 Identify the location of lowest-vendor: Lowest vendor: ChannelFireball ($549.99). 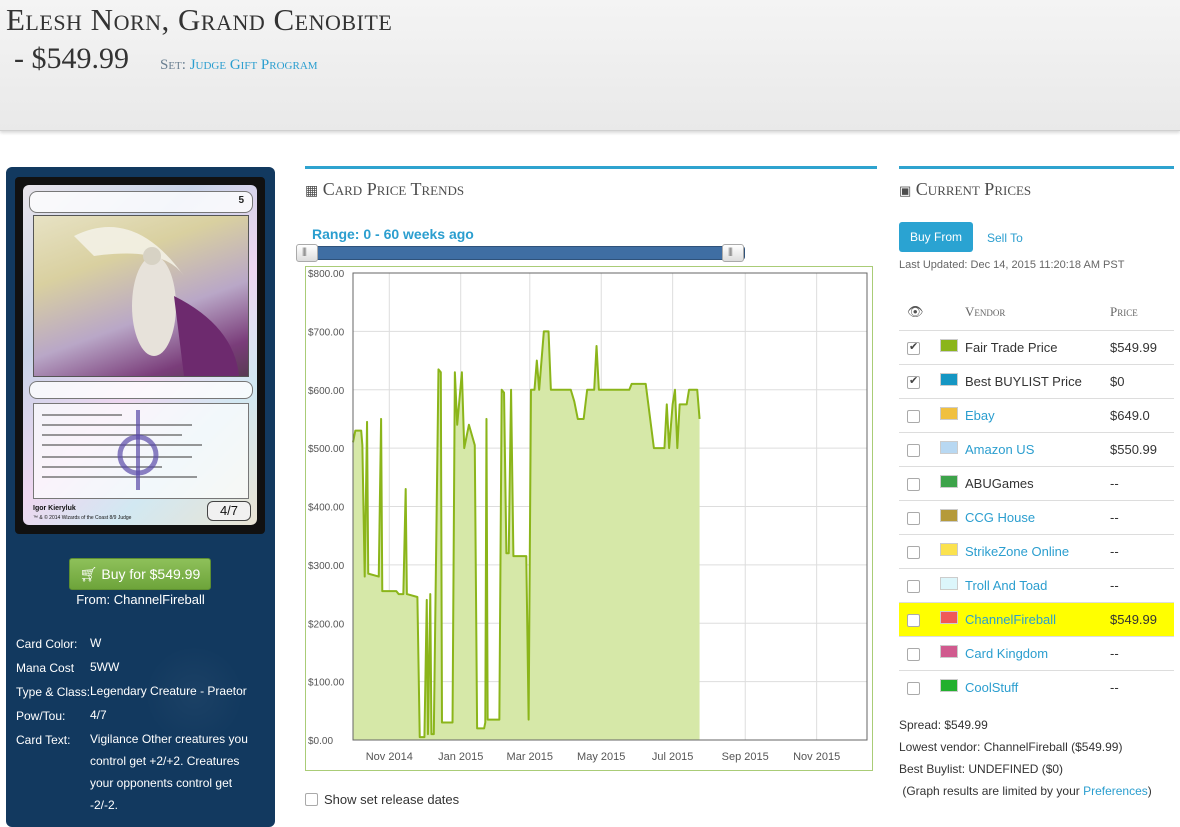
(1011, 747).